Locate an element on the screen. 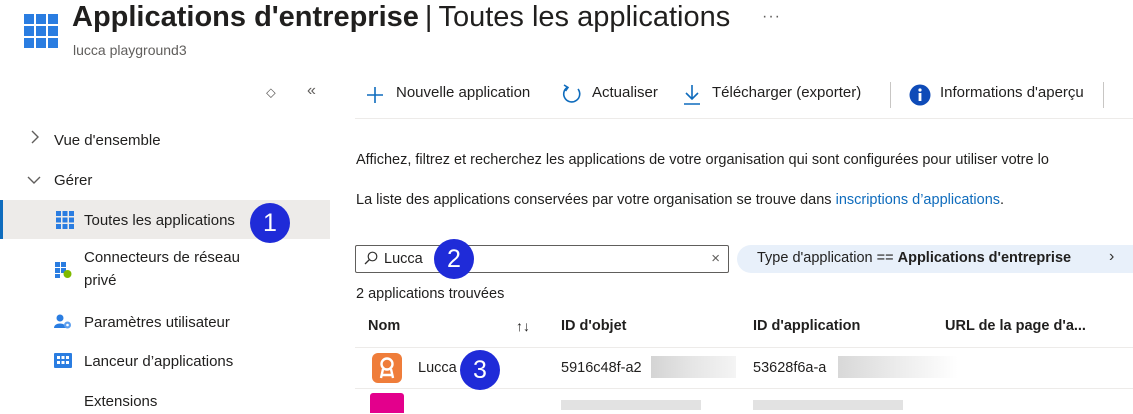  refresh-icon is located at coordinates (571, 93).